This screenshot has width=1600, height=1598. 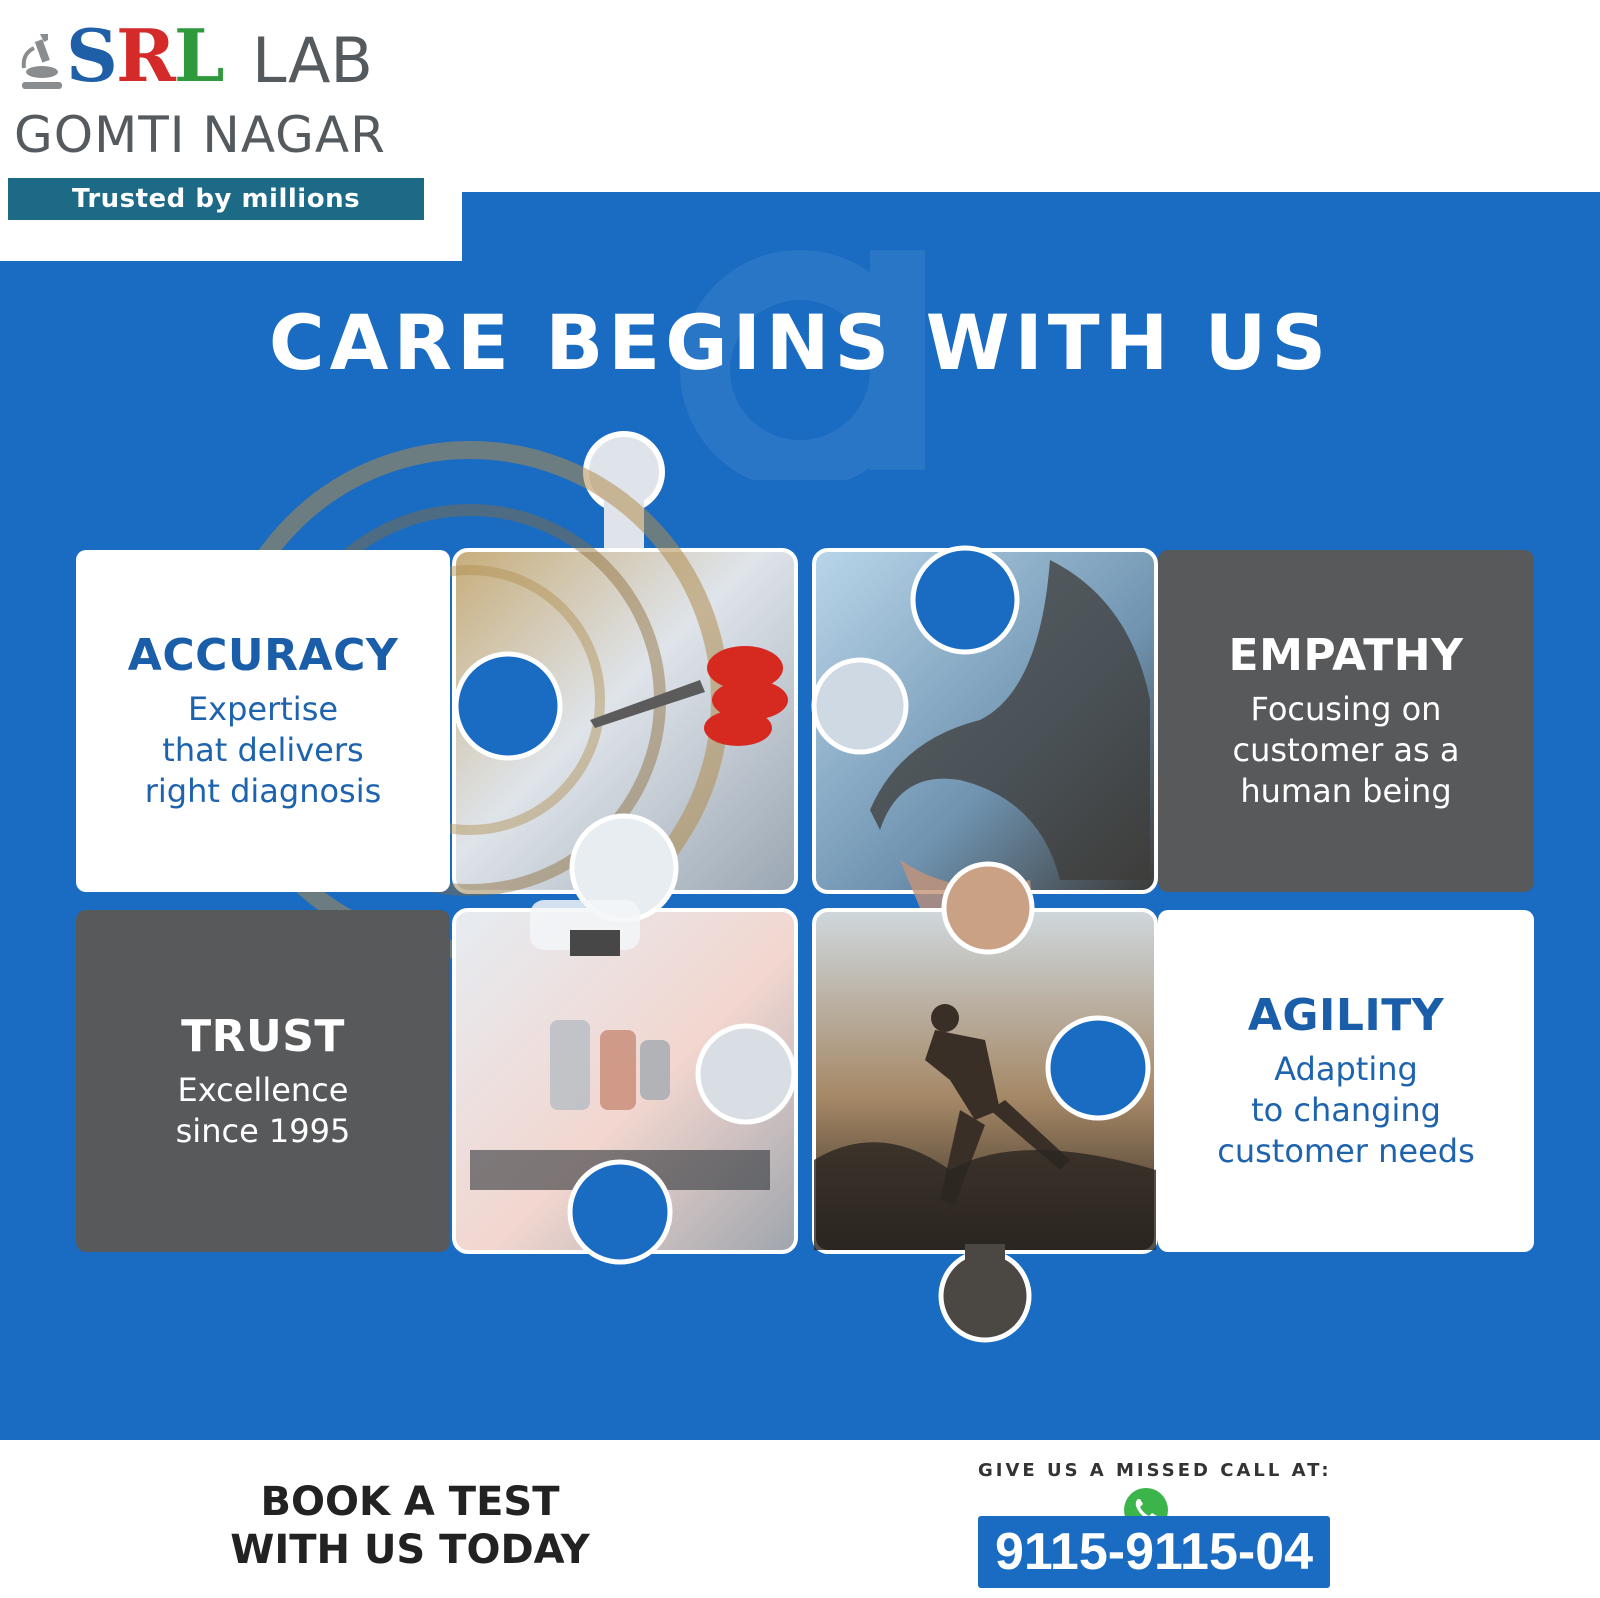 I want to click on puzzle-knob-middle, so click(x=988, y=908).